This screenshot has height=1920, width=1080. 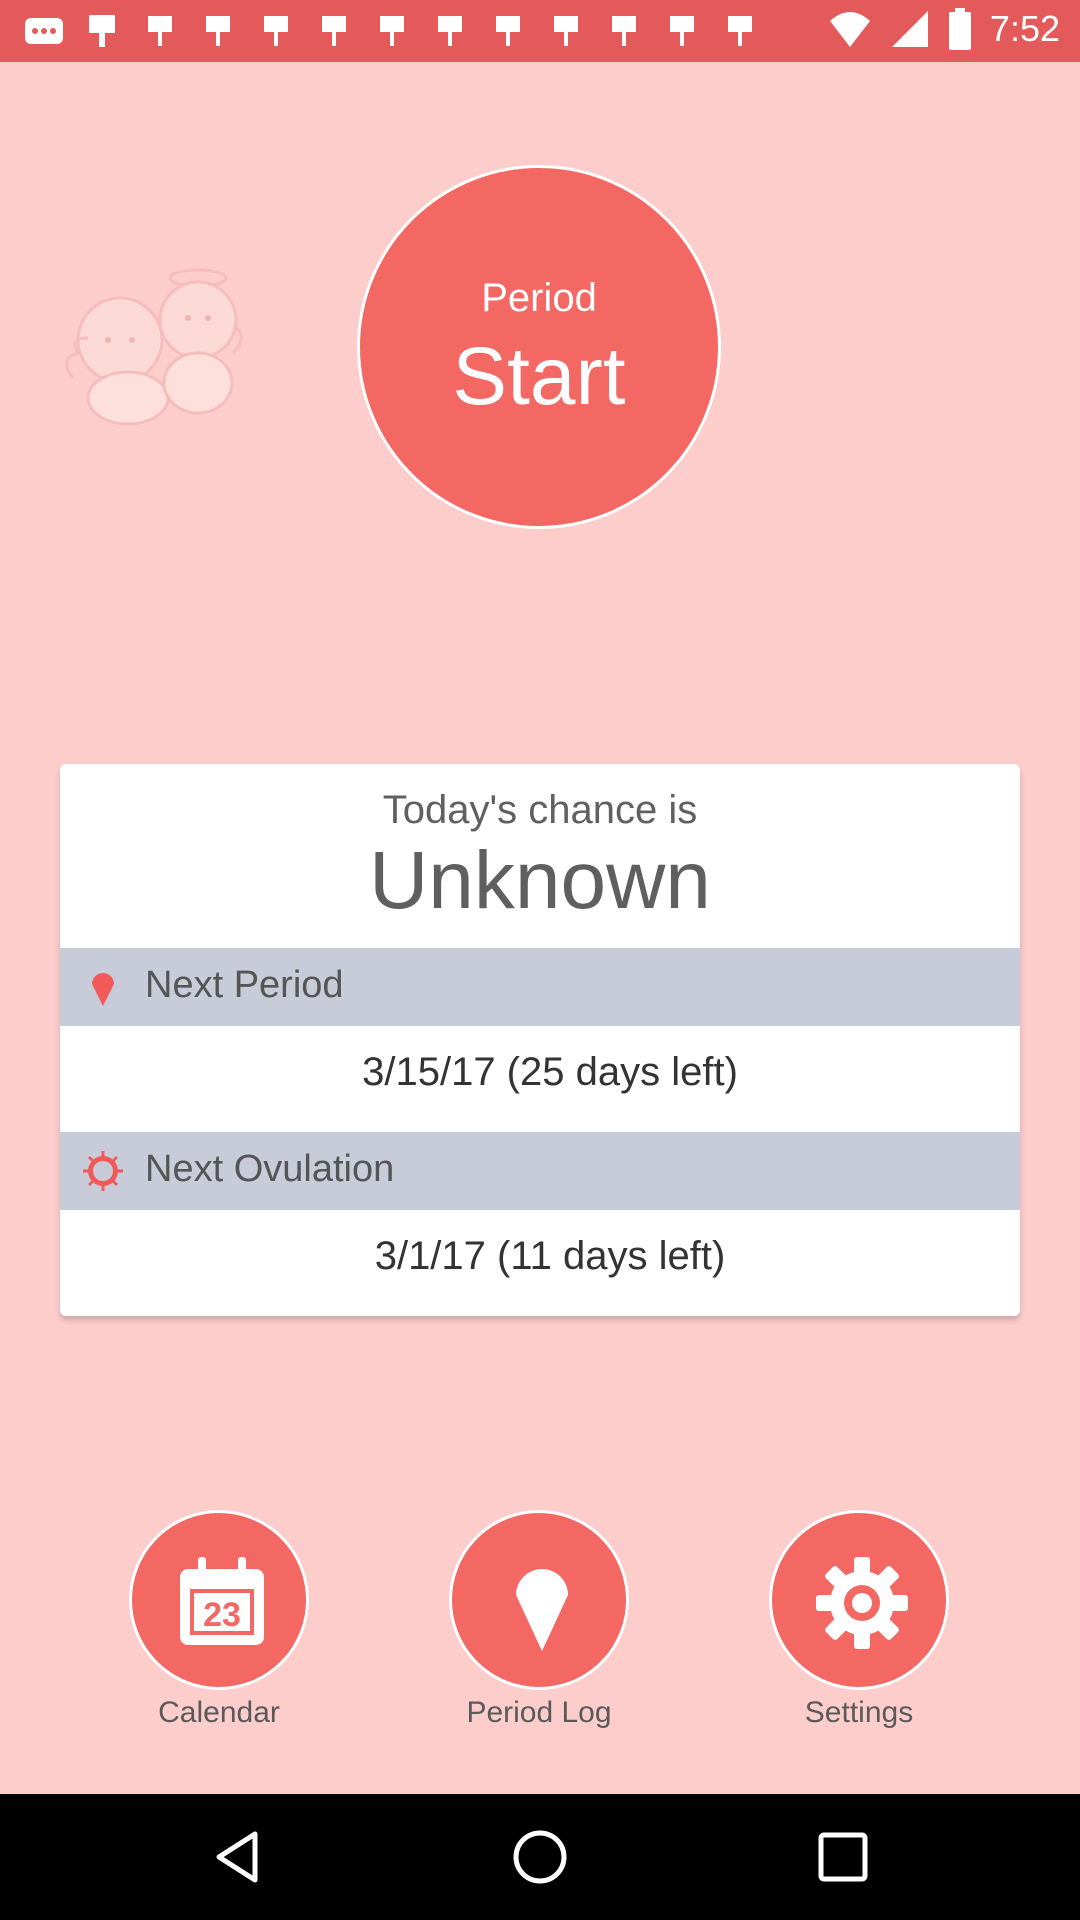 I want to click on nav-period-log-button: Period Log, so click(x=539, y=1620).